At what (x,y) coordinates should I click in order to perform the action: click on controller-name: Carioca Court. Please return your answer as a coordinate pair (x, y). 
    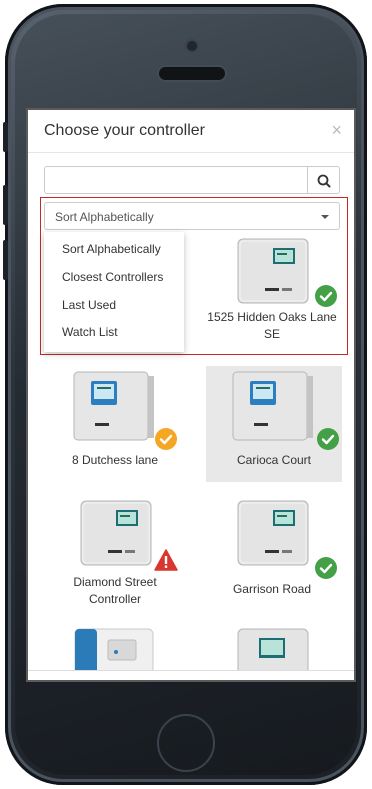
    Looking at the image, I should click on (274, 460).